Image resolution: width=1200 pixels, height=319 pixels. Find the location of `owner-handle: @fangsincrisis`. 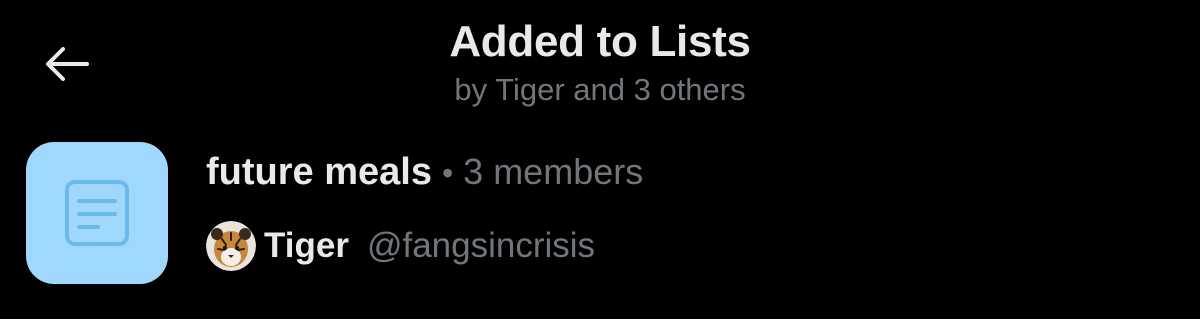

owner-handle: @fangsincrisis is located at coordinates (481, 246).